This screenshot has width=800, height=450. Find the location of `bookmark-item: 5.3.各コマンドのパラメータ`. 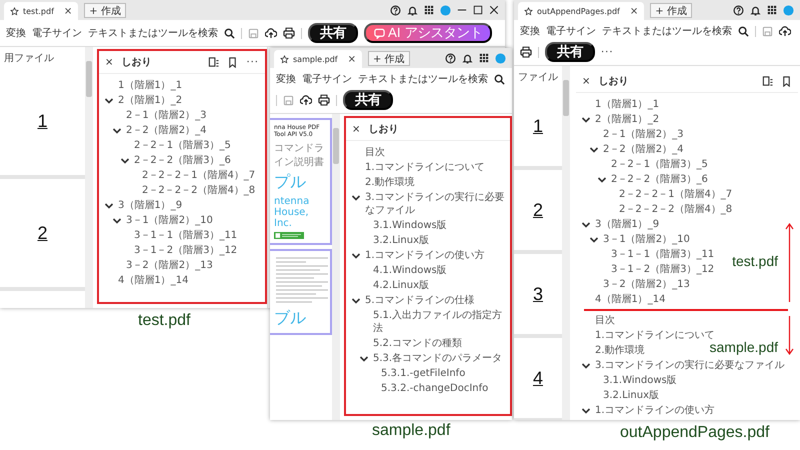

bookmark-item: 5.3.各コマンドのパラメータ is located at coordinates (428, 358).